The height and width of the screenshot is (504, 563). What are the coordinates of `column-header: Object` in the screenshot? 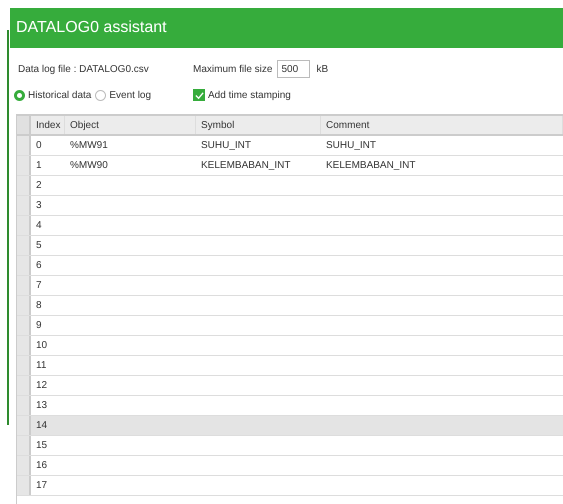 It's located at (130, 125).